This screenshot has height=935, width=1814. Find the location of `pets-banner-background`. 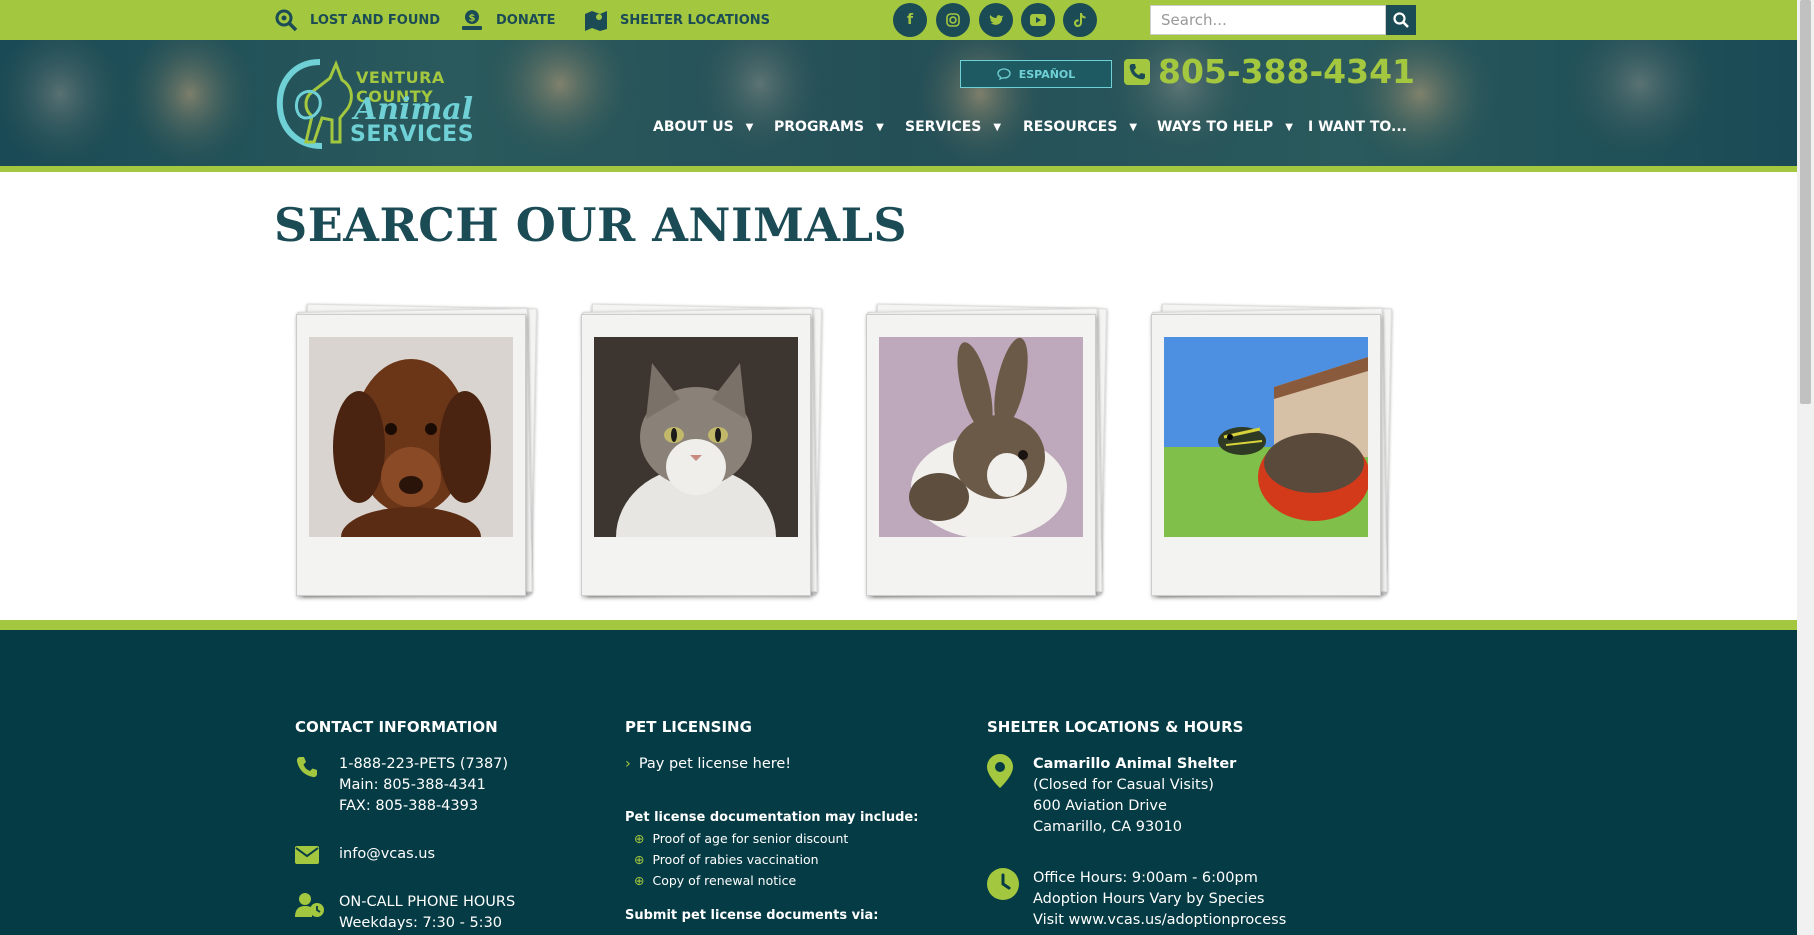

pets-banner-background is located at coordinates (860, 104).